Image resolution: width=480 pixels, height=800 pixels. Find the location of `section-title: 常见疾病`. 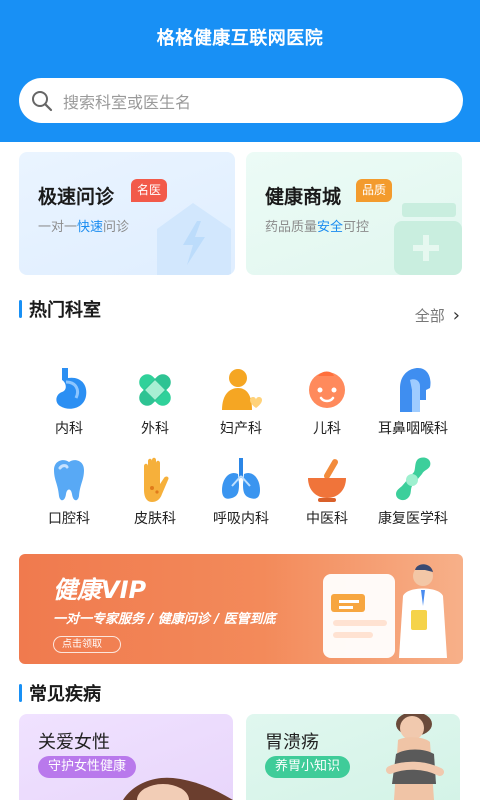

section-title: 常见疾病 is located at coordinates (65, 694).